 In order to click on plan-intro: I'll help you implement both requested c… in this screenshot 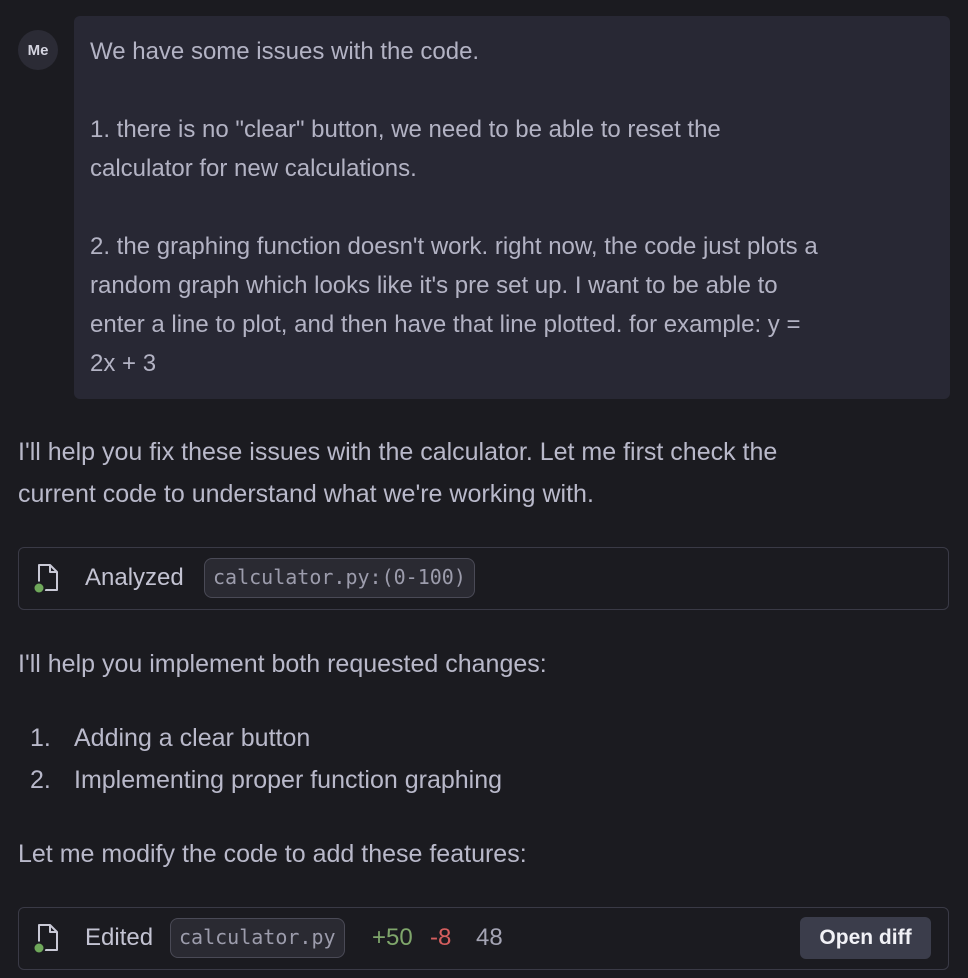, I will do `click(282, 664)`.